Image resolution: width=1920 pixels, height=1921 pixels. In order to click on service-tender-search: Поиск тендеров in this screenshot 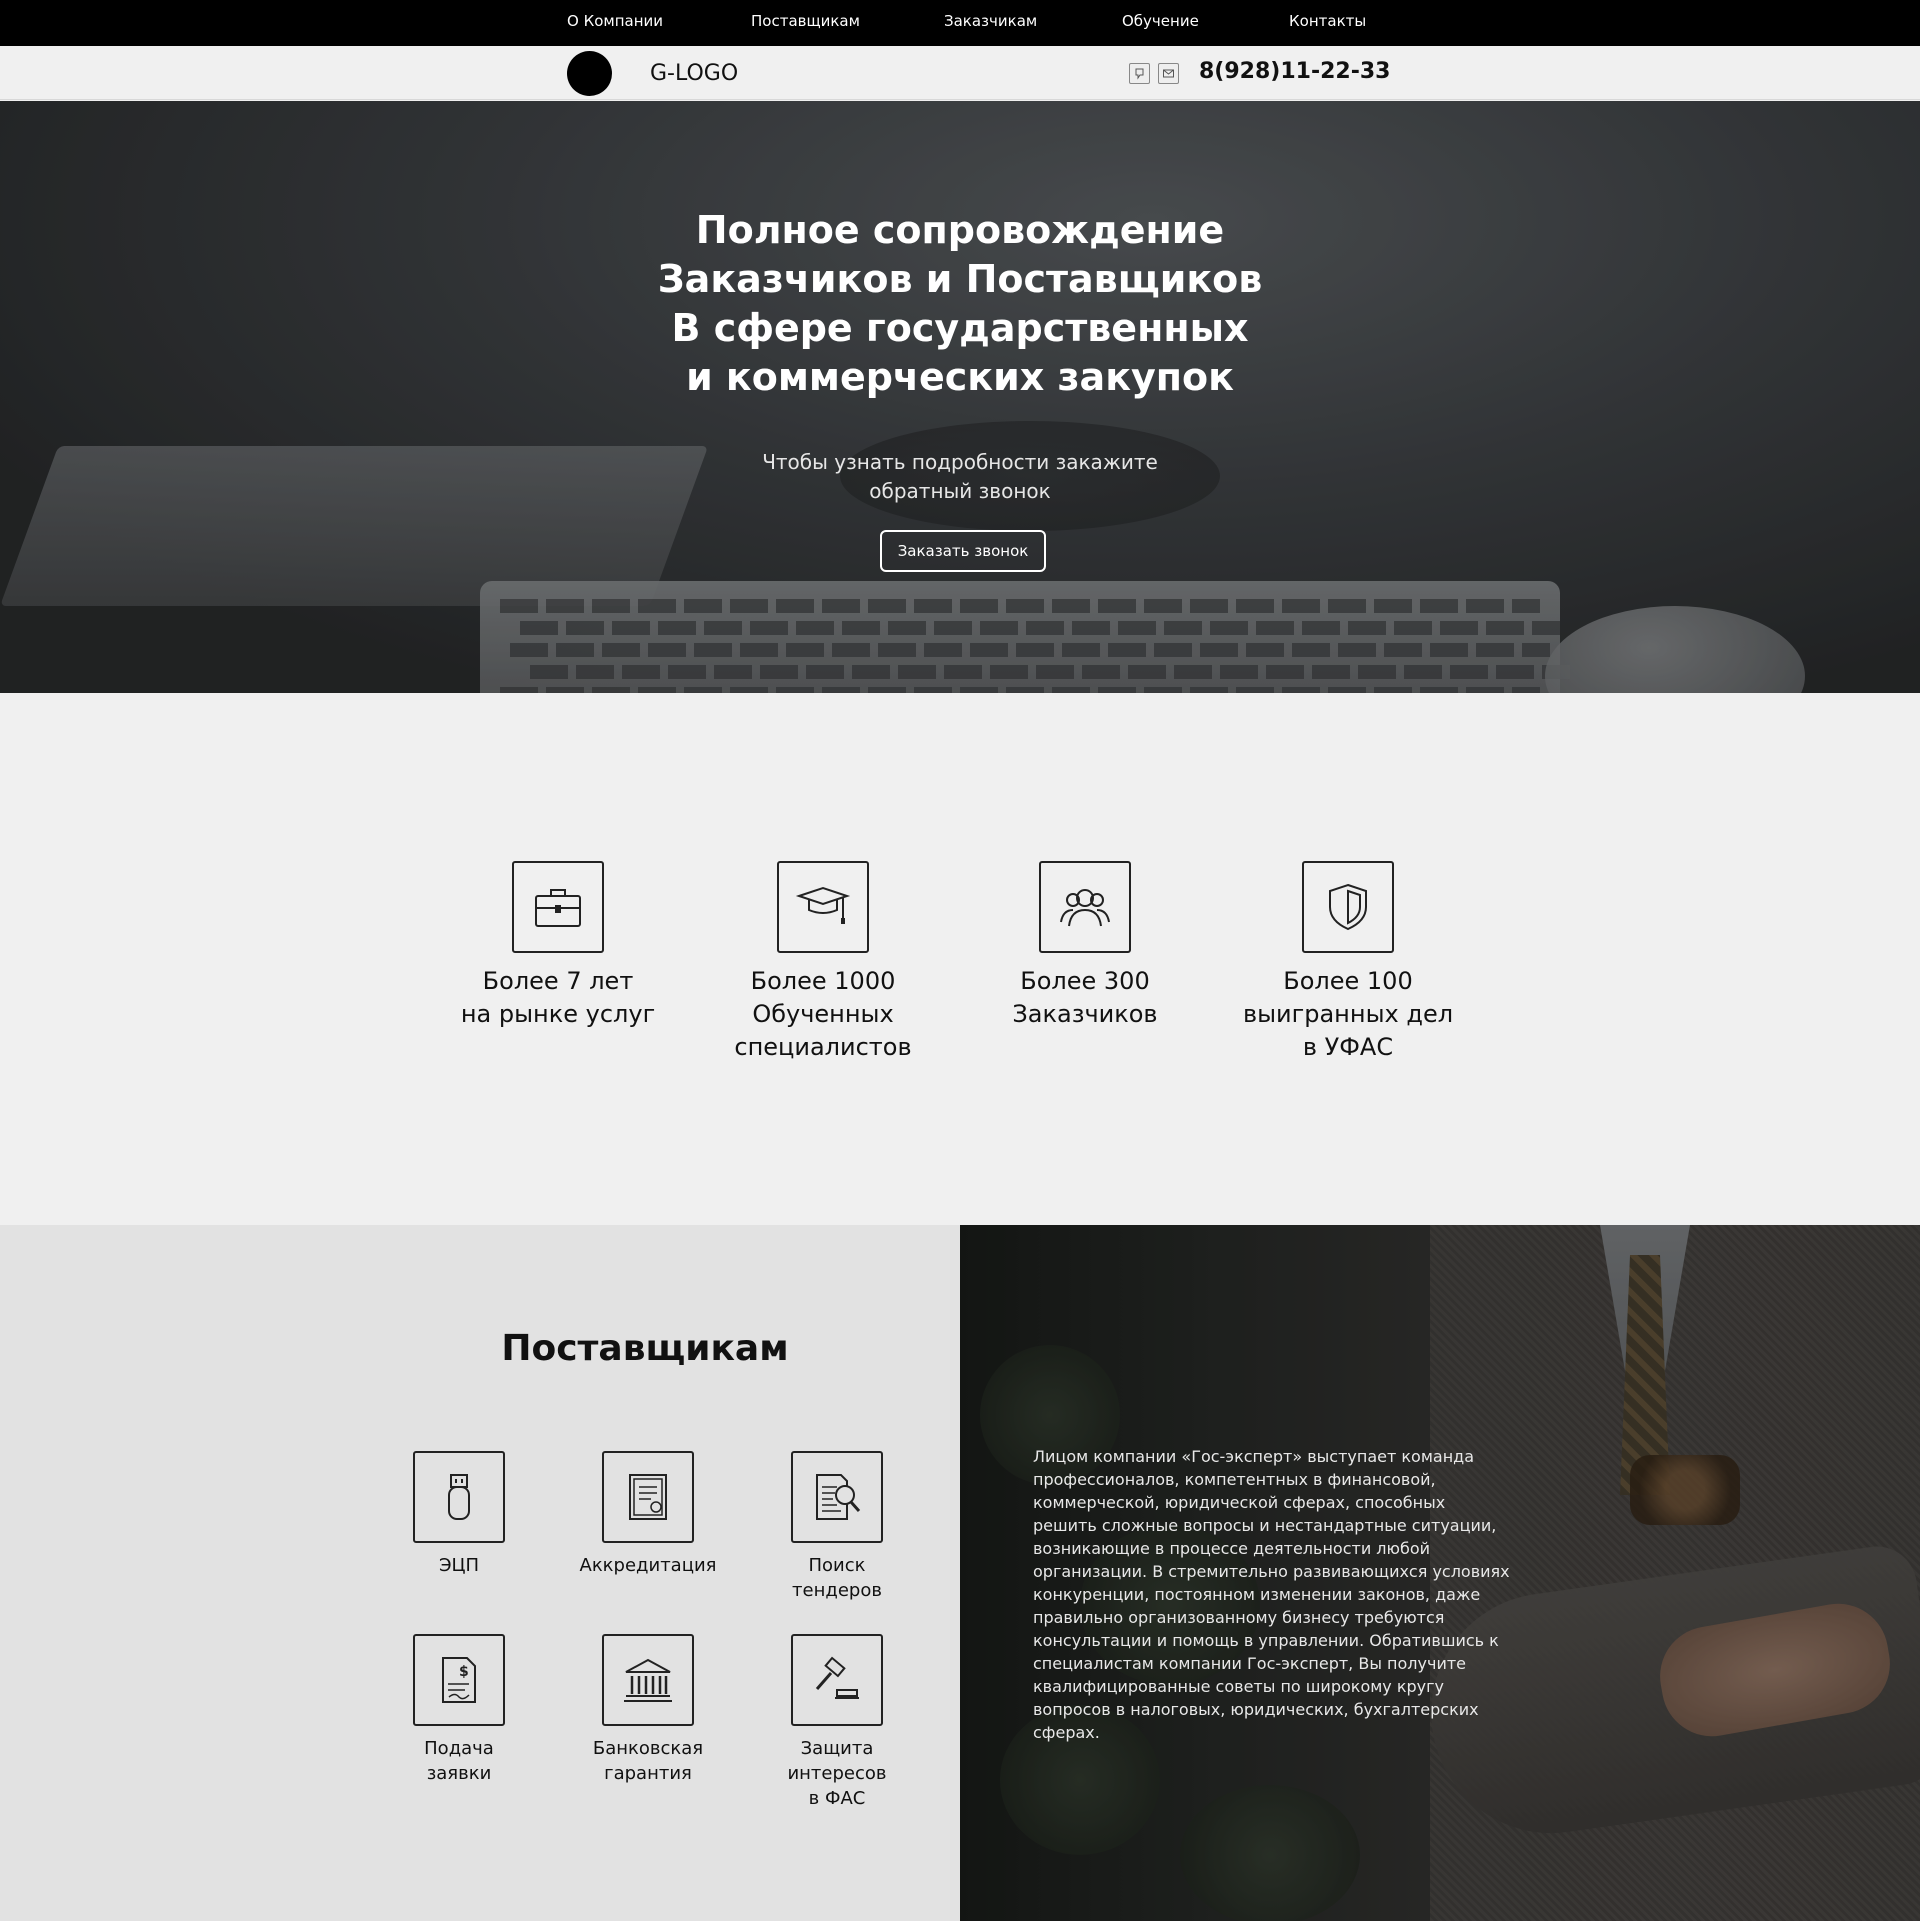, I will do `click(837, 1527)`.